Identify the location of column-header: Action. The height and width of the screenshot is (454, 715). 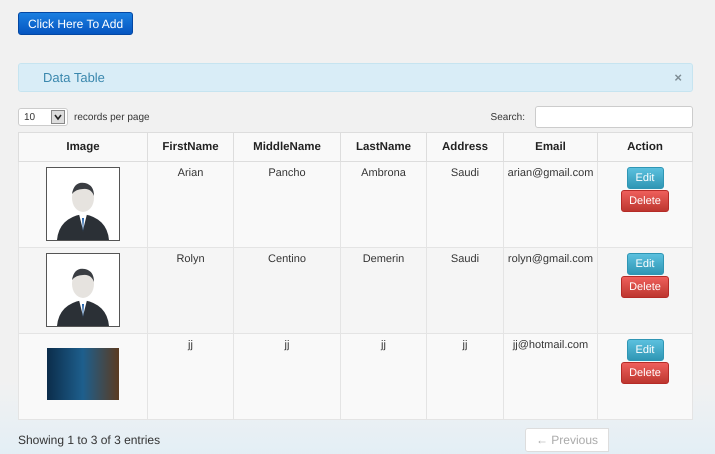
(645, 147).